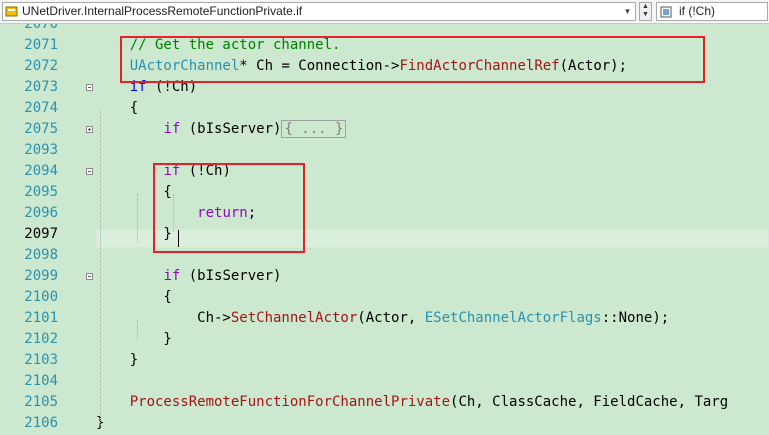 This screenshot has width=769, height=435. What do you see at coordinates (314, 129) in the screenshot?
I see `collapsed-region: { ... }` at bounding box center [314, 129].